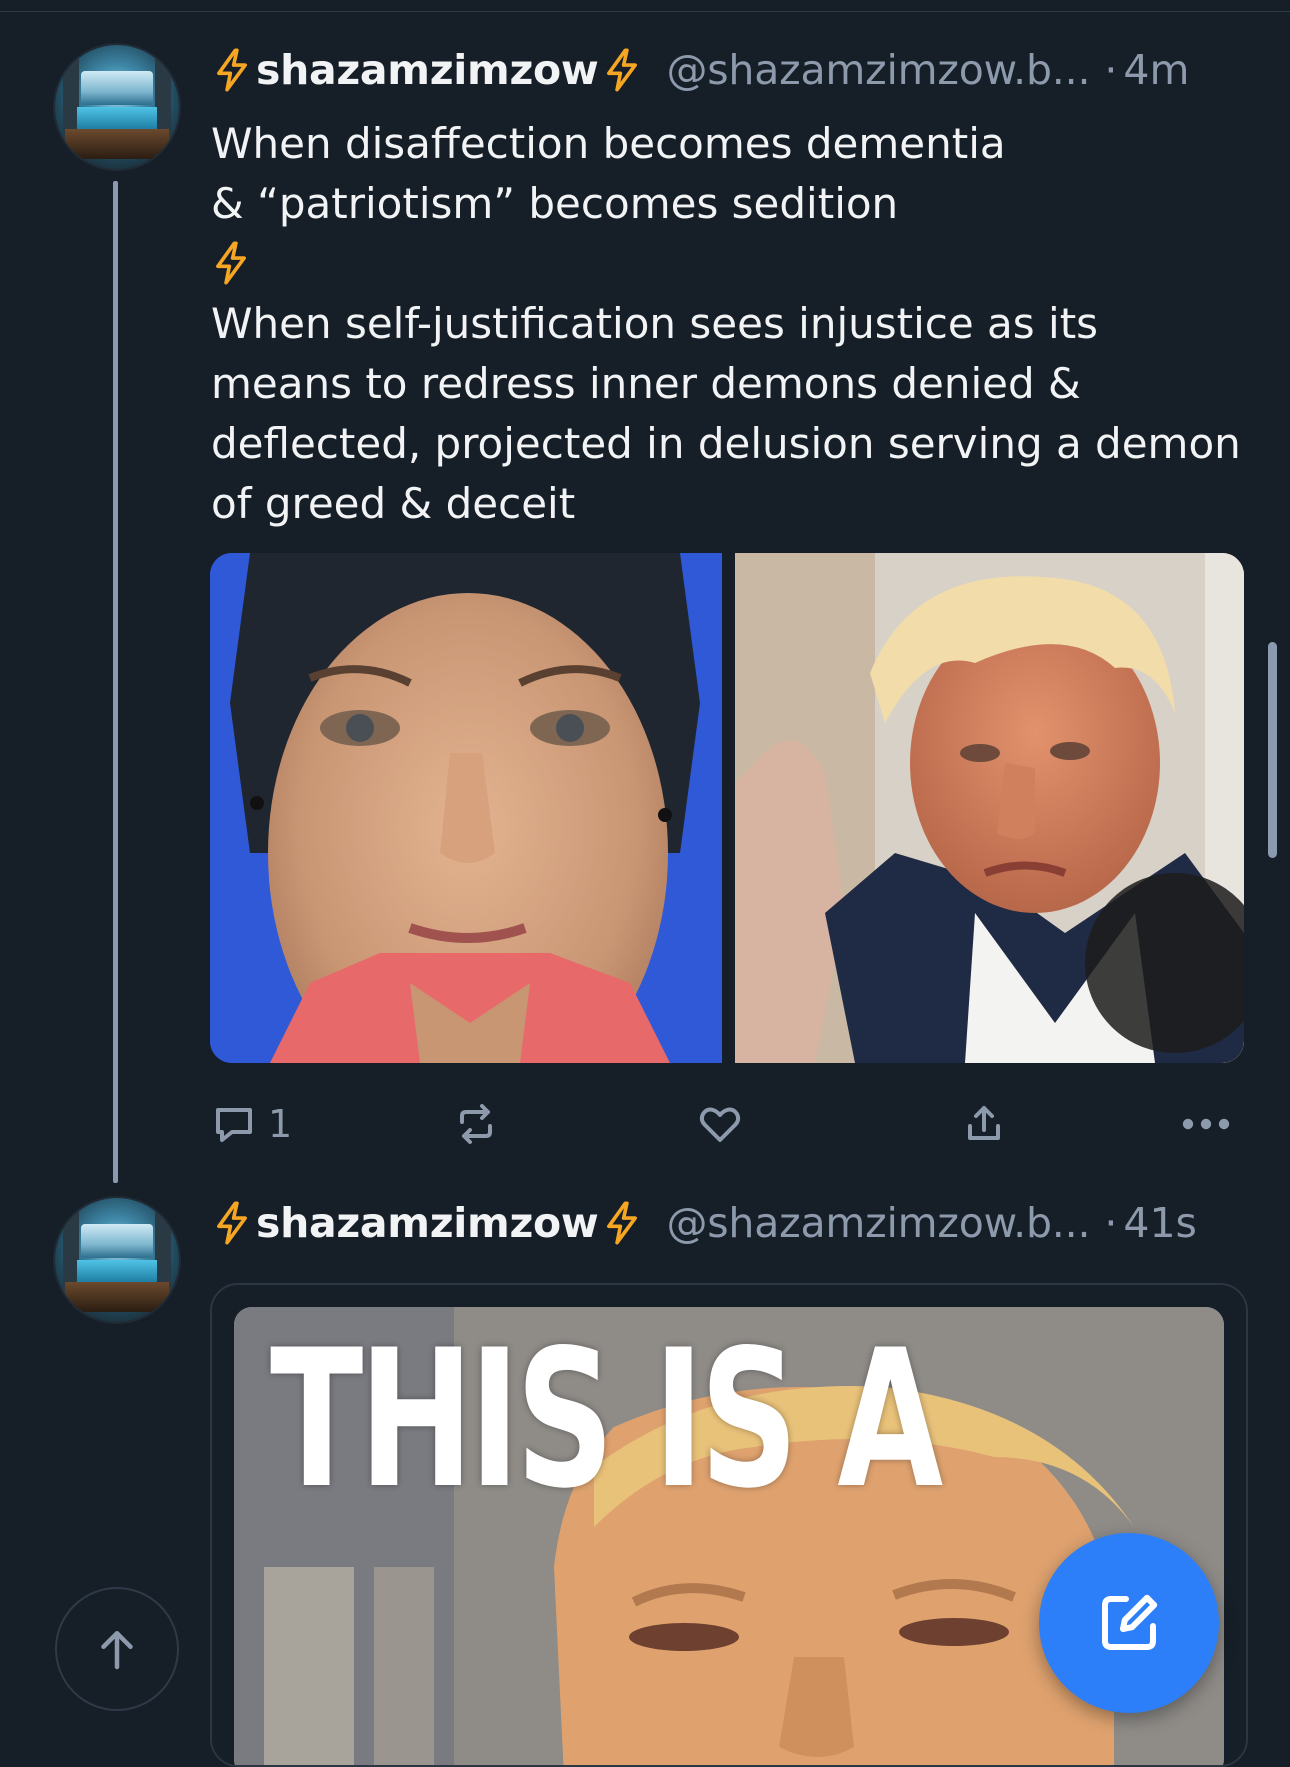  Describe the element at coordinates (1272, 750) in the screenshot. I see `scrollbar` at that location.